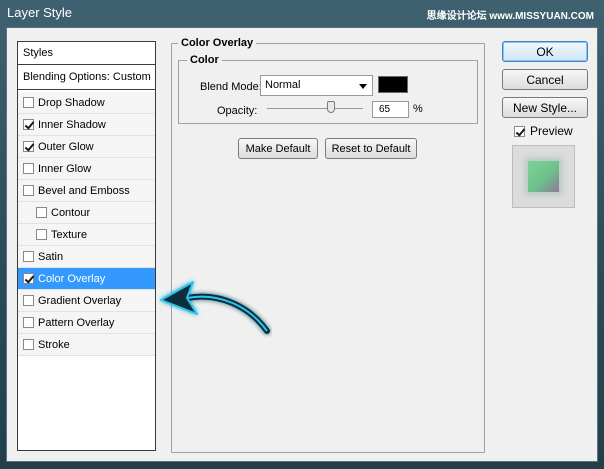 Image resolution: width=604 pixels, height=469 pixels. I want to click on styles-header: Styles, so click(86, 53).